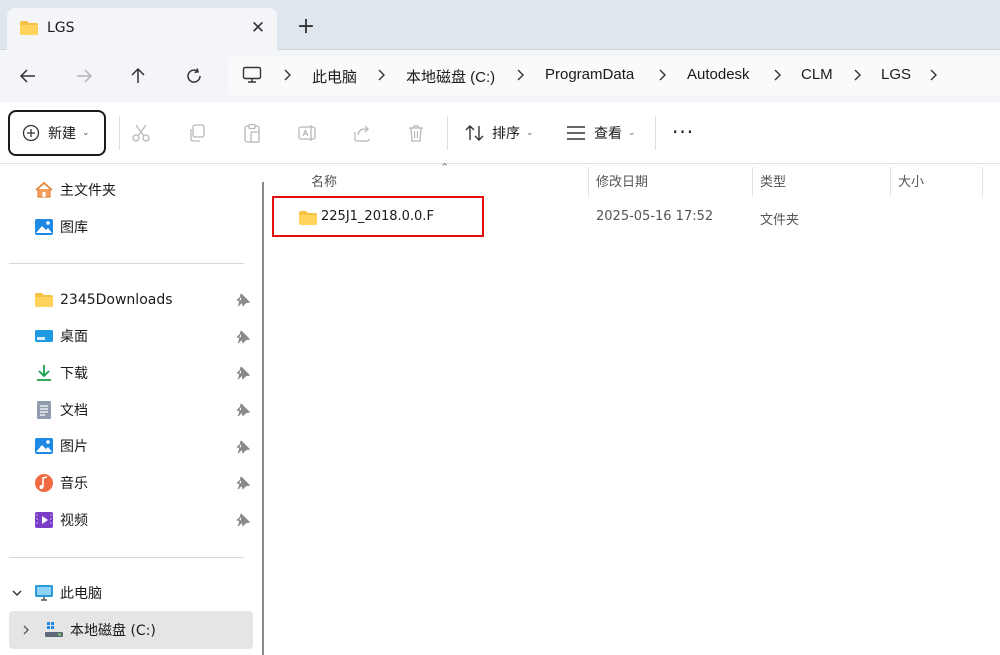 The width and height of the screenshot is (1000, 655). I want to click on gallery-icon, so click(44, 227).